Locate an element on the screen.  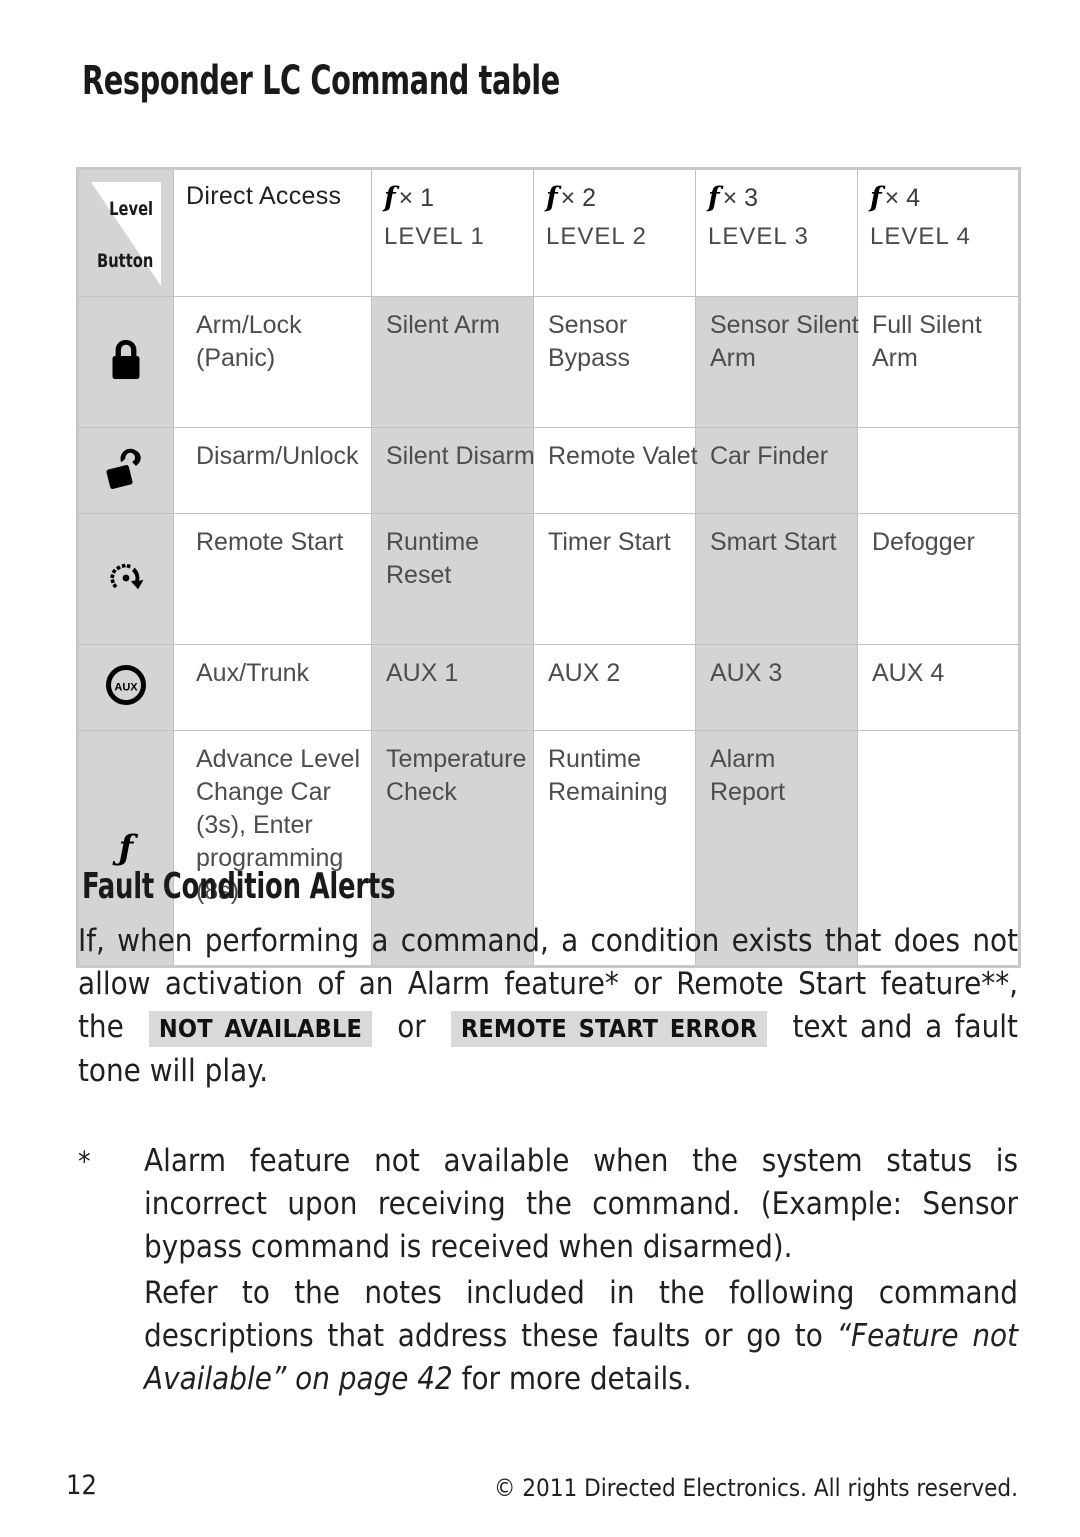
header-level-3: f × 3 LEVEL 3 is located at coordinates (776, 232).